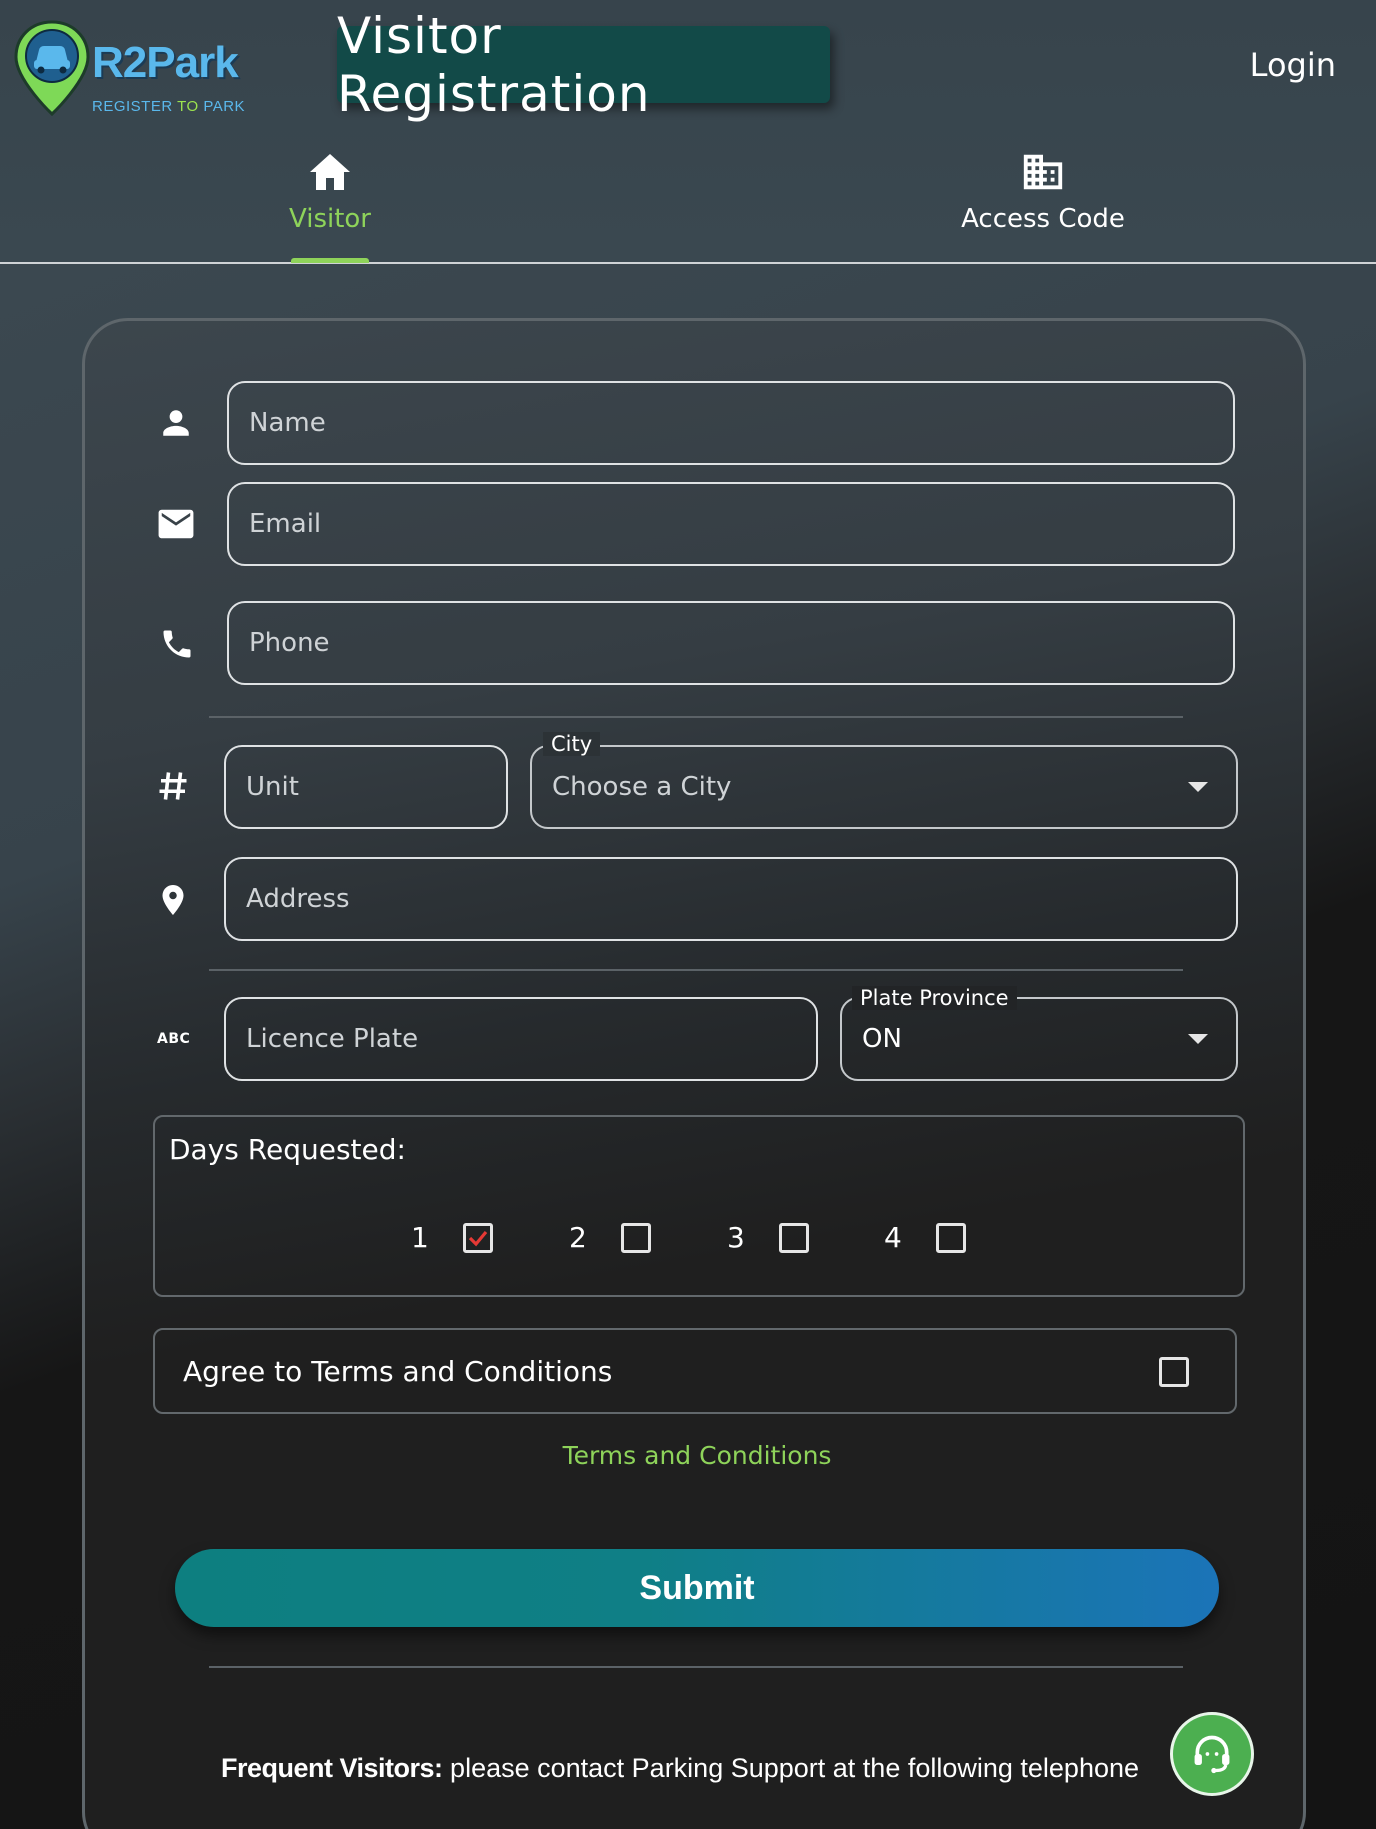  I want to click on checkmark-icon, so click(478, 1238).